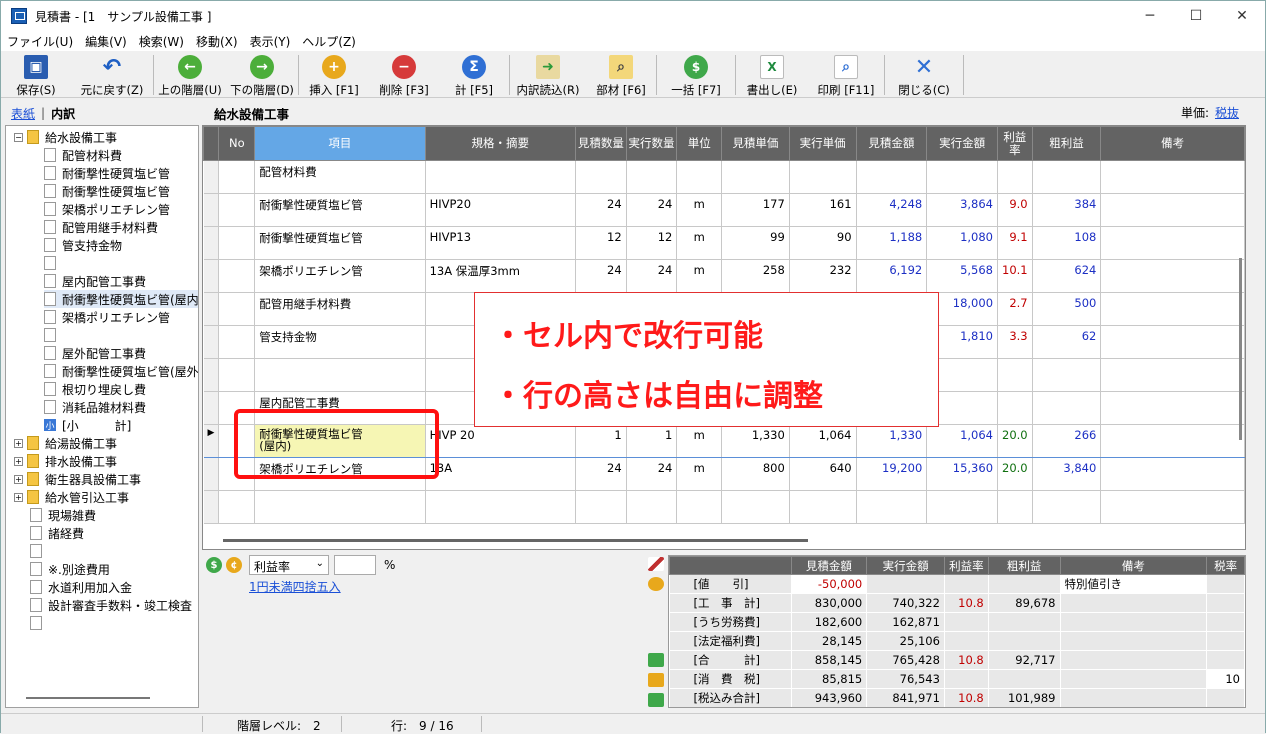  I want to click on cell-profit: 108, so click(1067, 243).